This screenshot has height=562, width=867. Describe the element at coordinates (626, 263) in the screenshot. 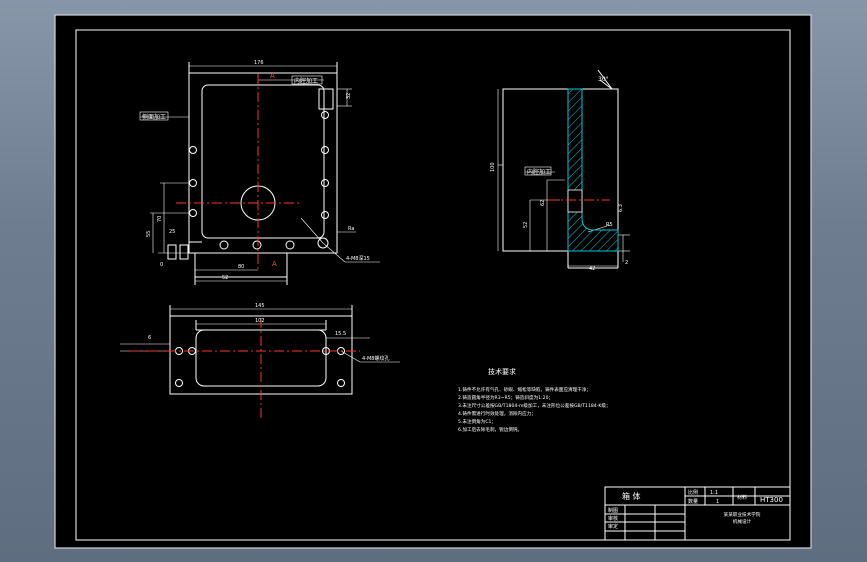

I see `dim-side-small: 2` at that location.